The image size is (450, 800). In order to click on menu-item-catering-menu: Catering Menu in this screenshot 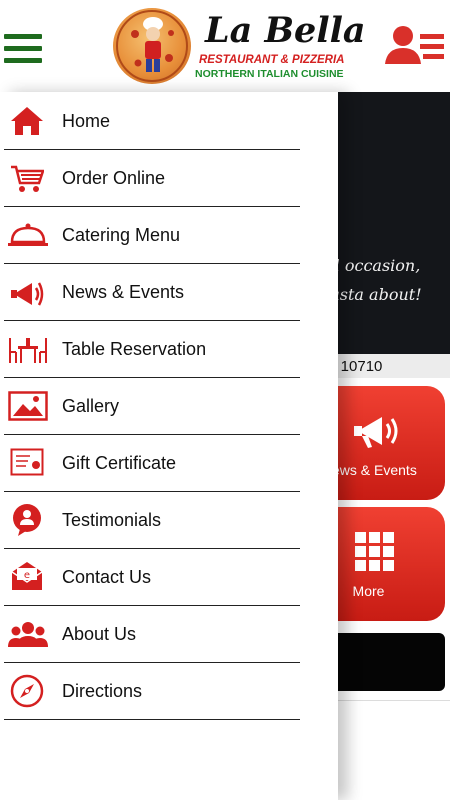, I will do `click(152, 235)`.